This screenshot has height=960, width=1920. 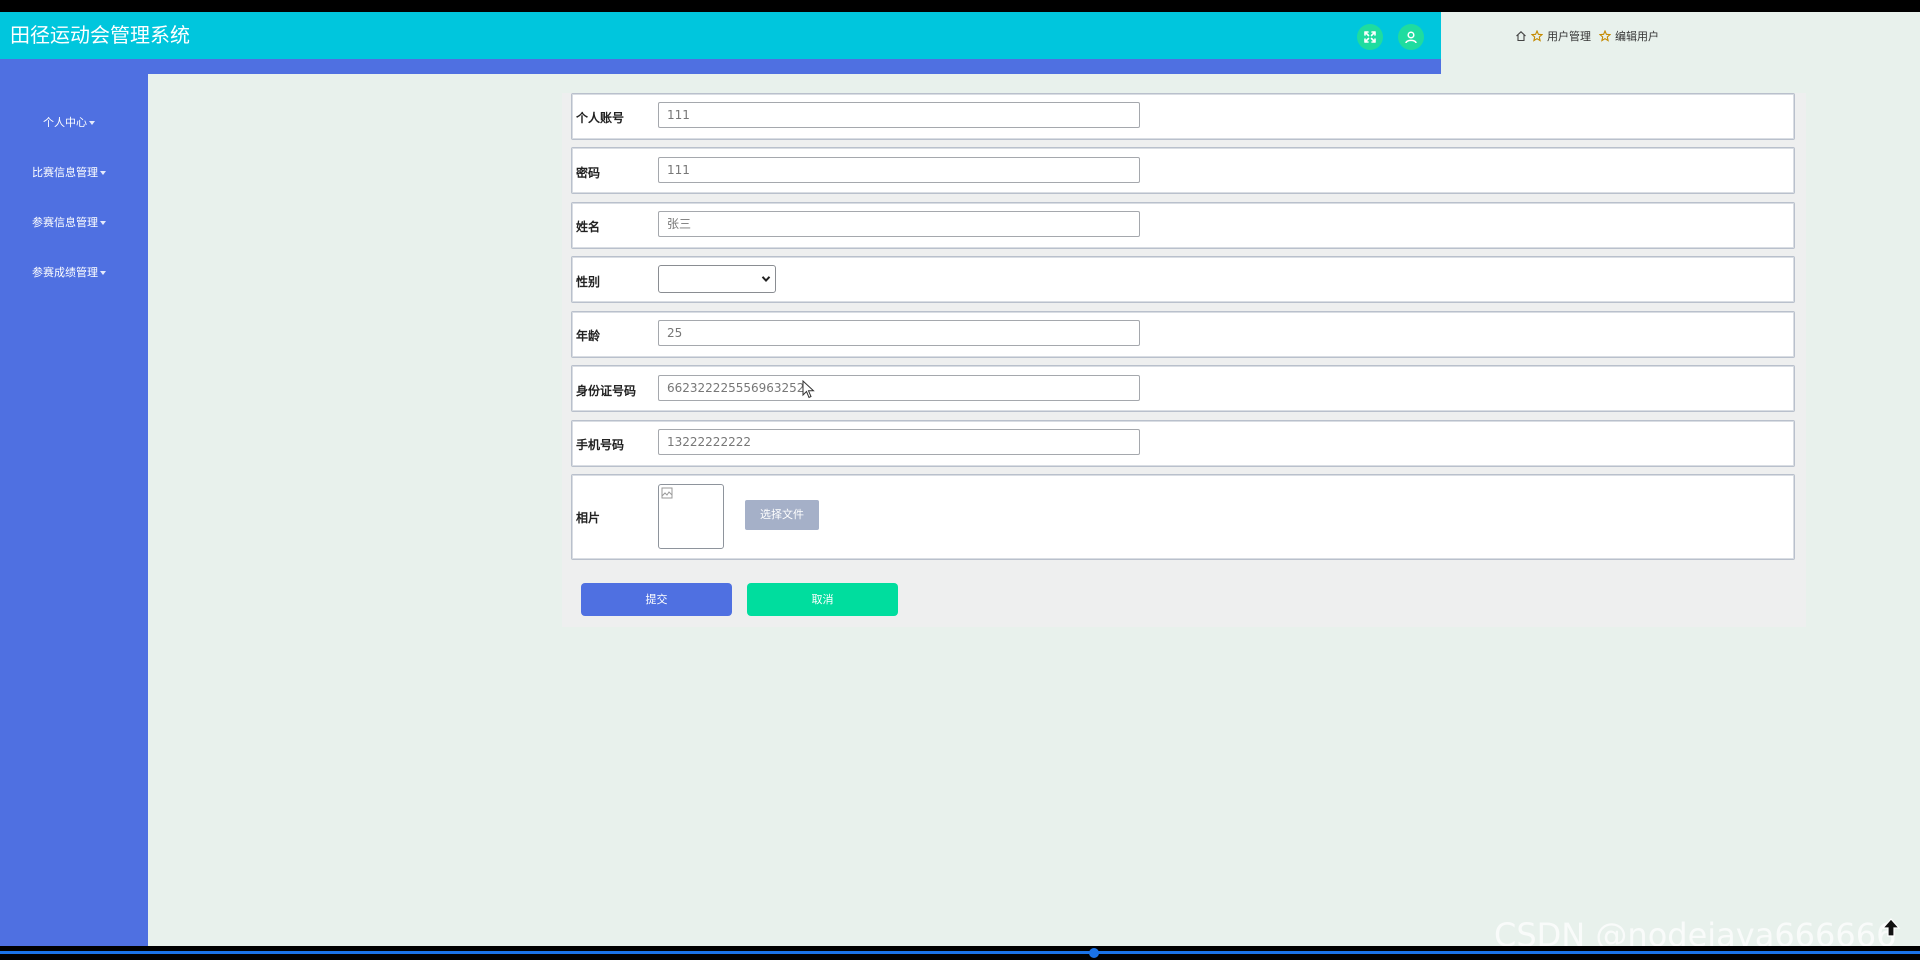 What do you see at coordinates (808, 389) in the screenshot?
I see `mouse-cursor-icon` at bounding box center [808, 389].